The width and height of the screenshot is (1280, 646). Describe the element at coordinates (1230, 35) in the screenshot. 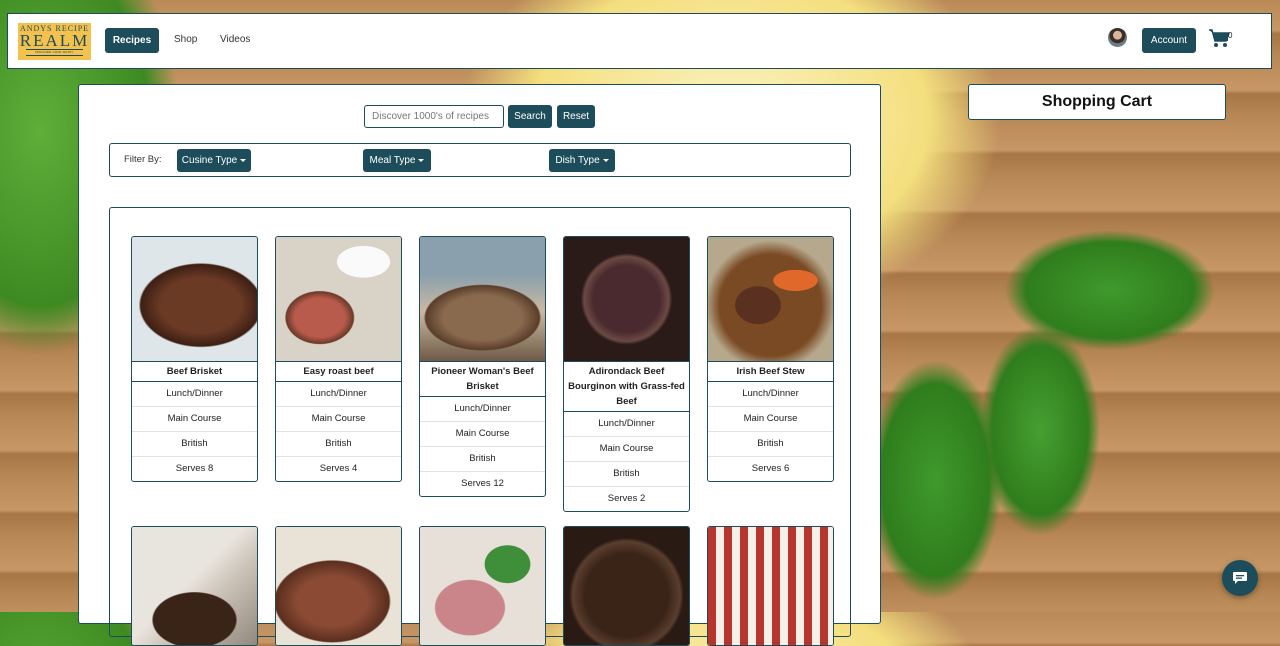

I see `cart-count-badge: 0` at that location.